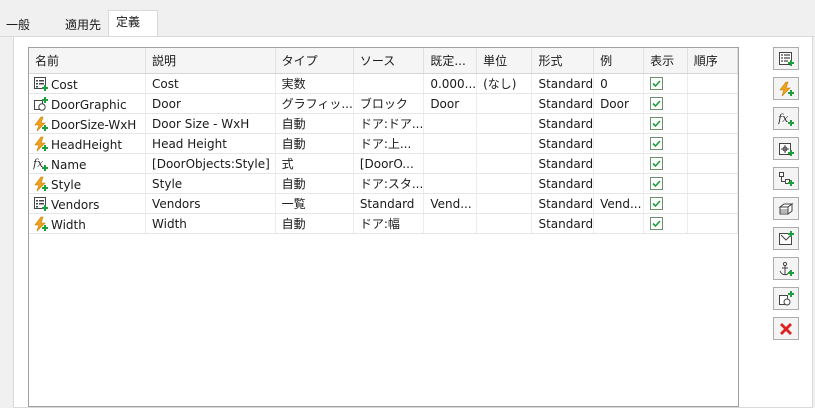 The width and height of the screenshot is (815, 408). What do you see at coordinates (713, 61) in the screenshot?
I see `column-header-order: 順序` at bounding box center [713, 61].